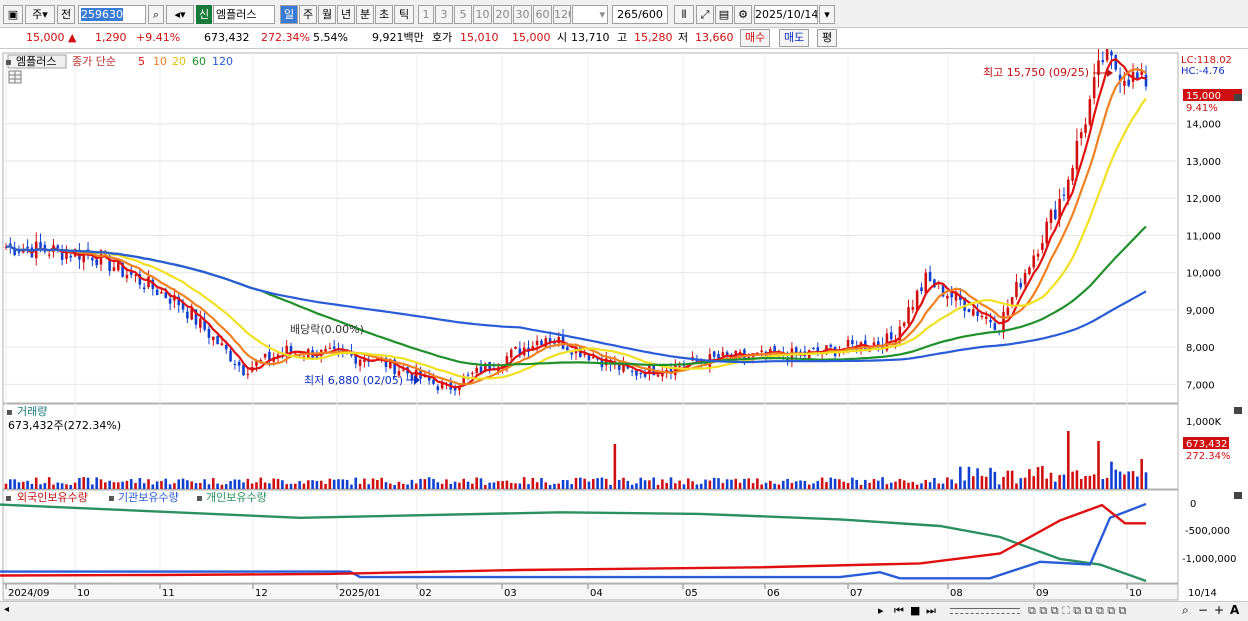 The width and height of the screenshot is (1248, 621). Describe the element at coordinates (346, 14) in the screenshot. I see `period-year: 년` at that location.